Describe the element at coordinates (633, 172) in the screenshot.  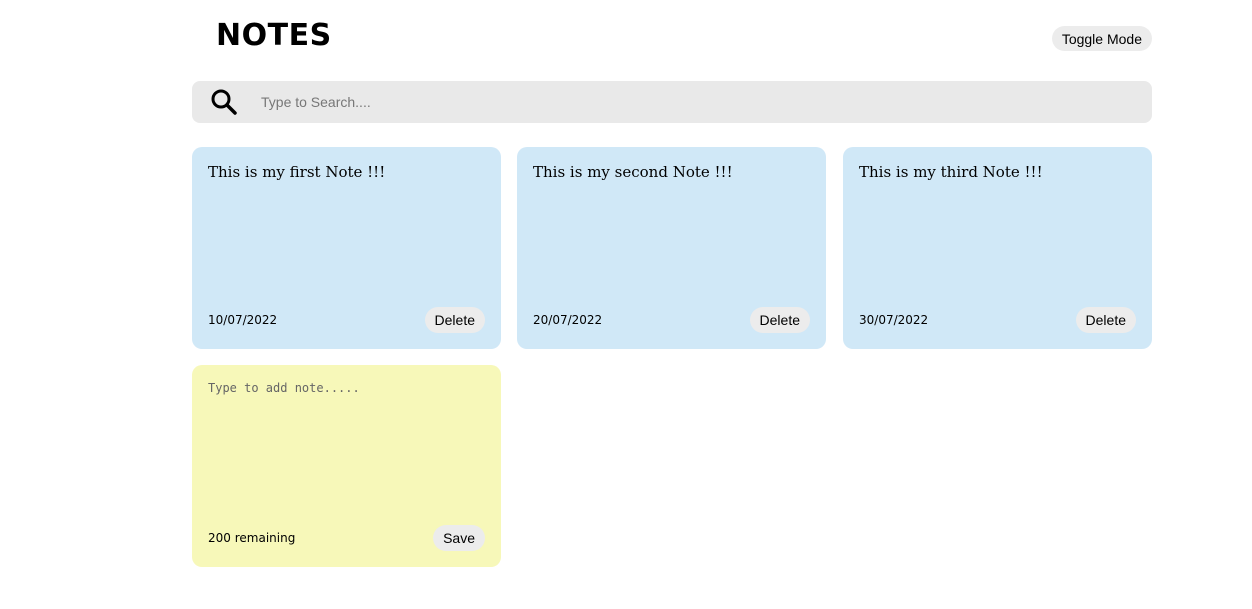
I see `note-text: This is my second Note !!!` at that location.